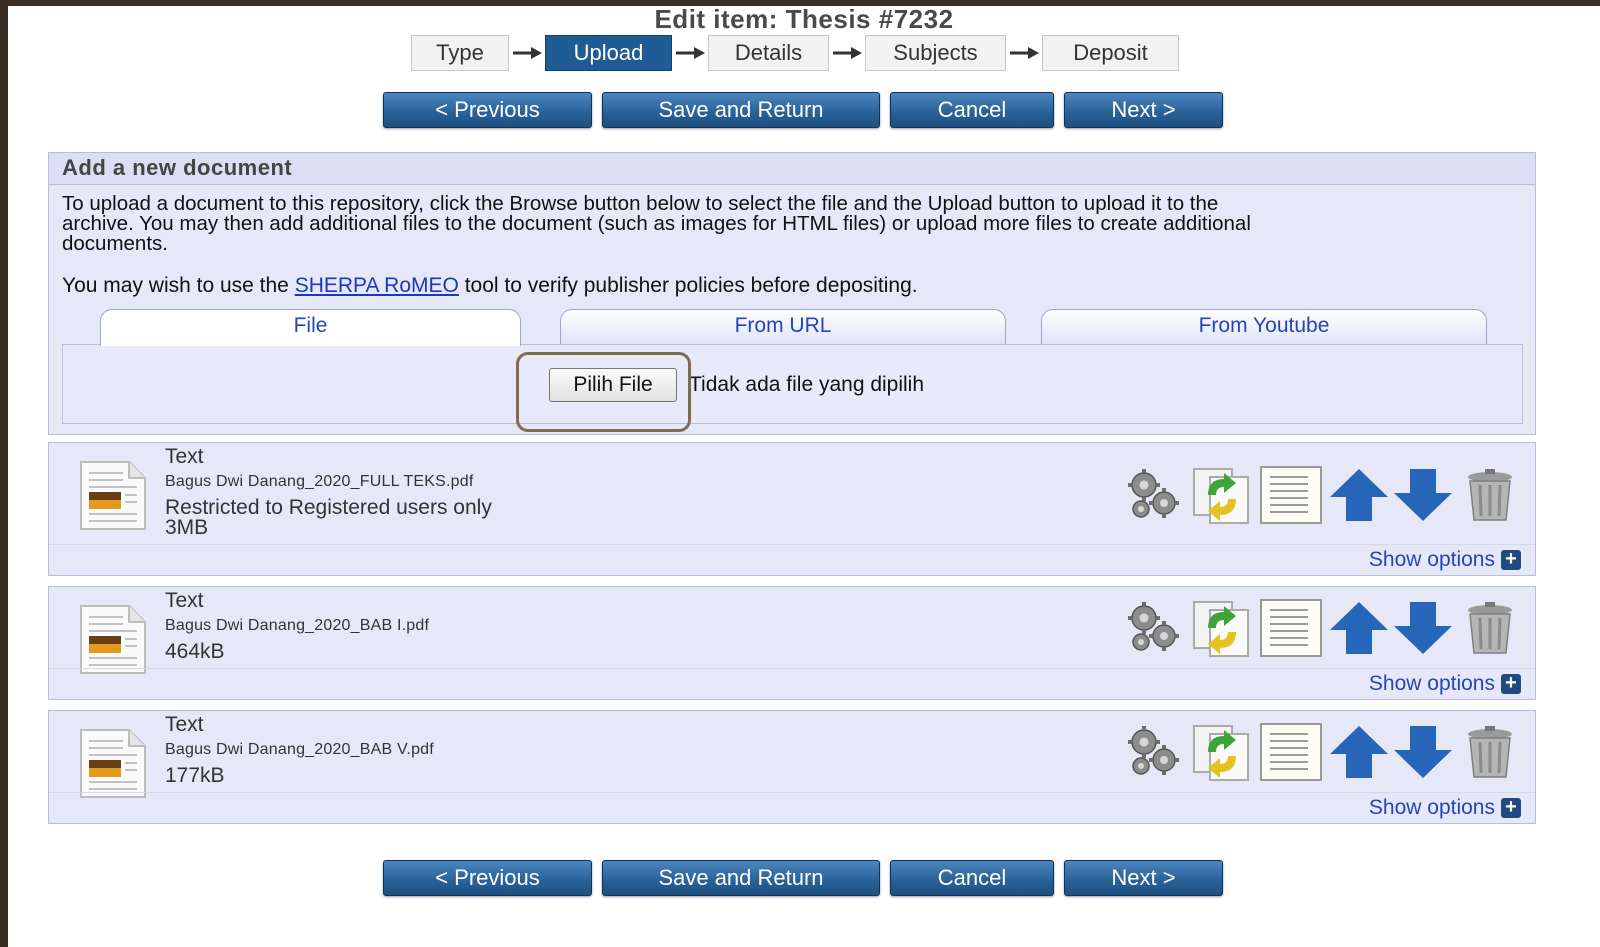  I want to click on highlight-annotation, so click(603, 392).